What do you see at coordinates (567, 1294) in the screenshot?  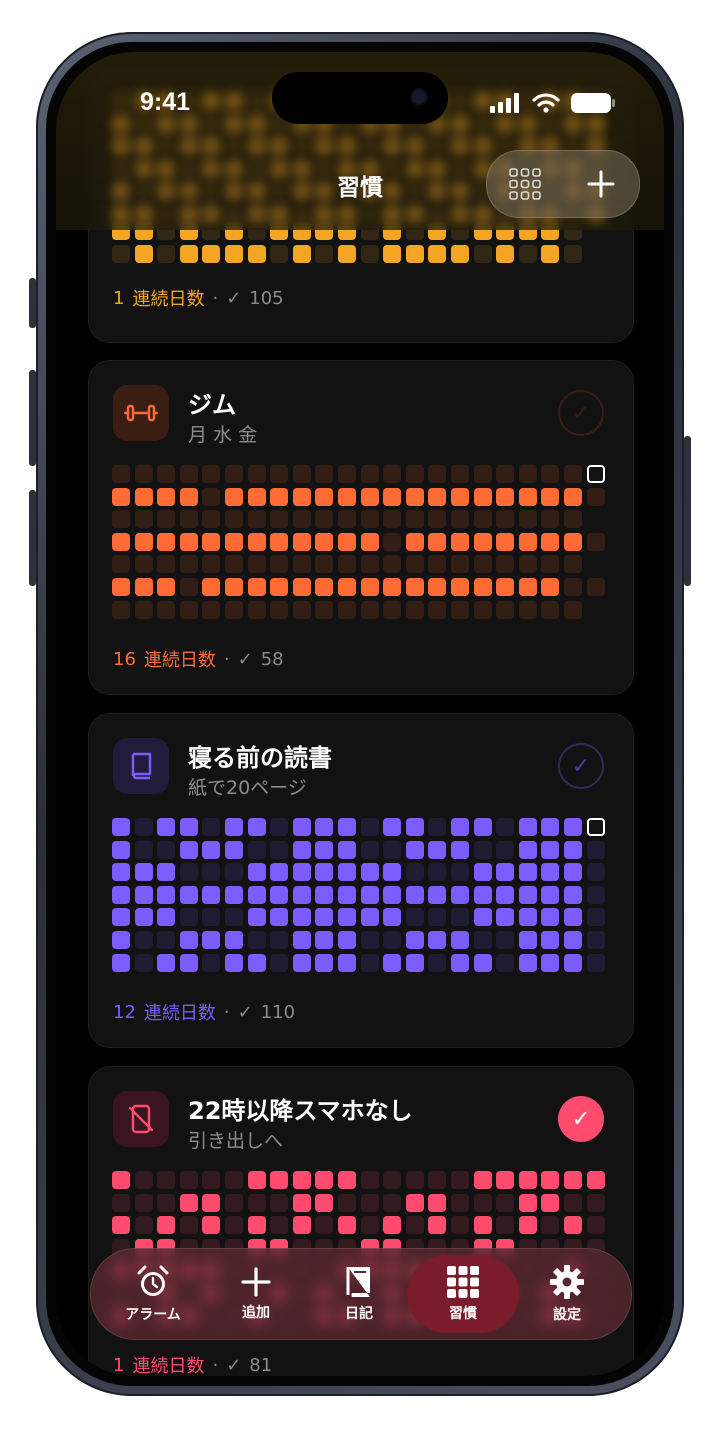 I see `tab-settings: 設定` at bounding box center [567, 1294].